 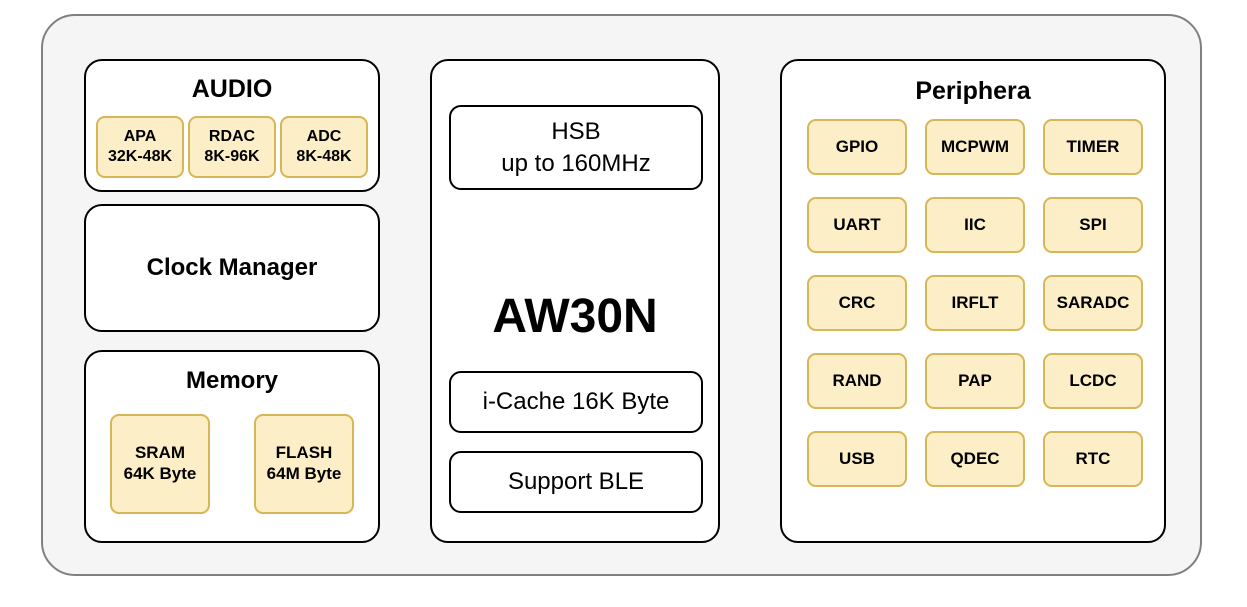 I want to click on ble-block-label: Support BLE, so click(x=576, y=482).